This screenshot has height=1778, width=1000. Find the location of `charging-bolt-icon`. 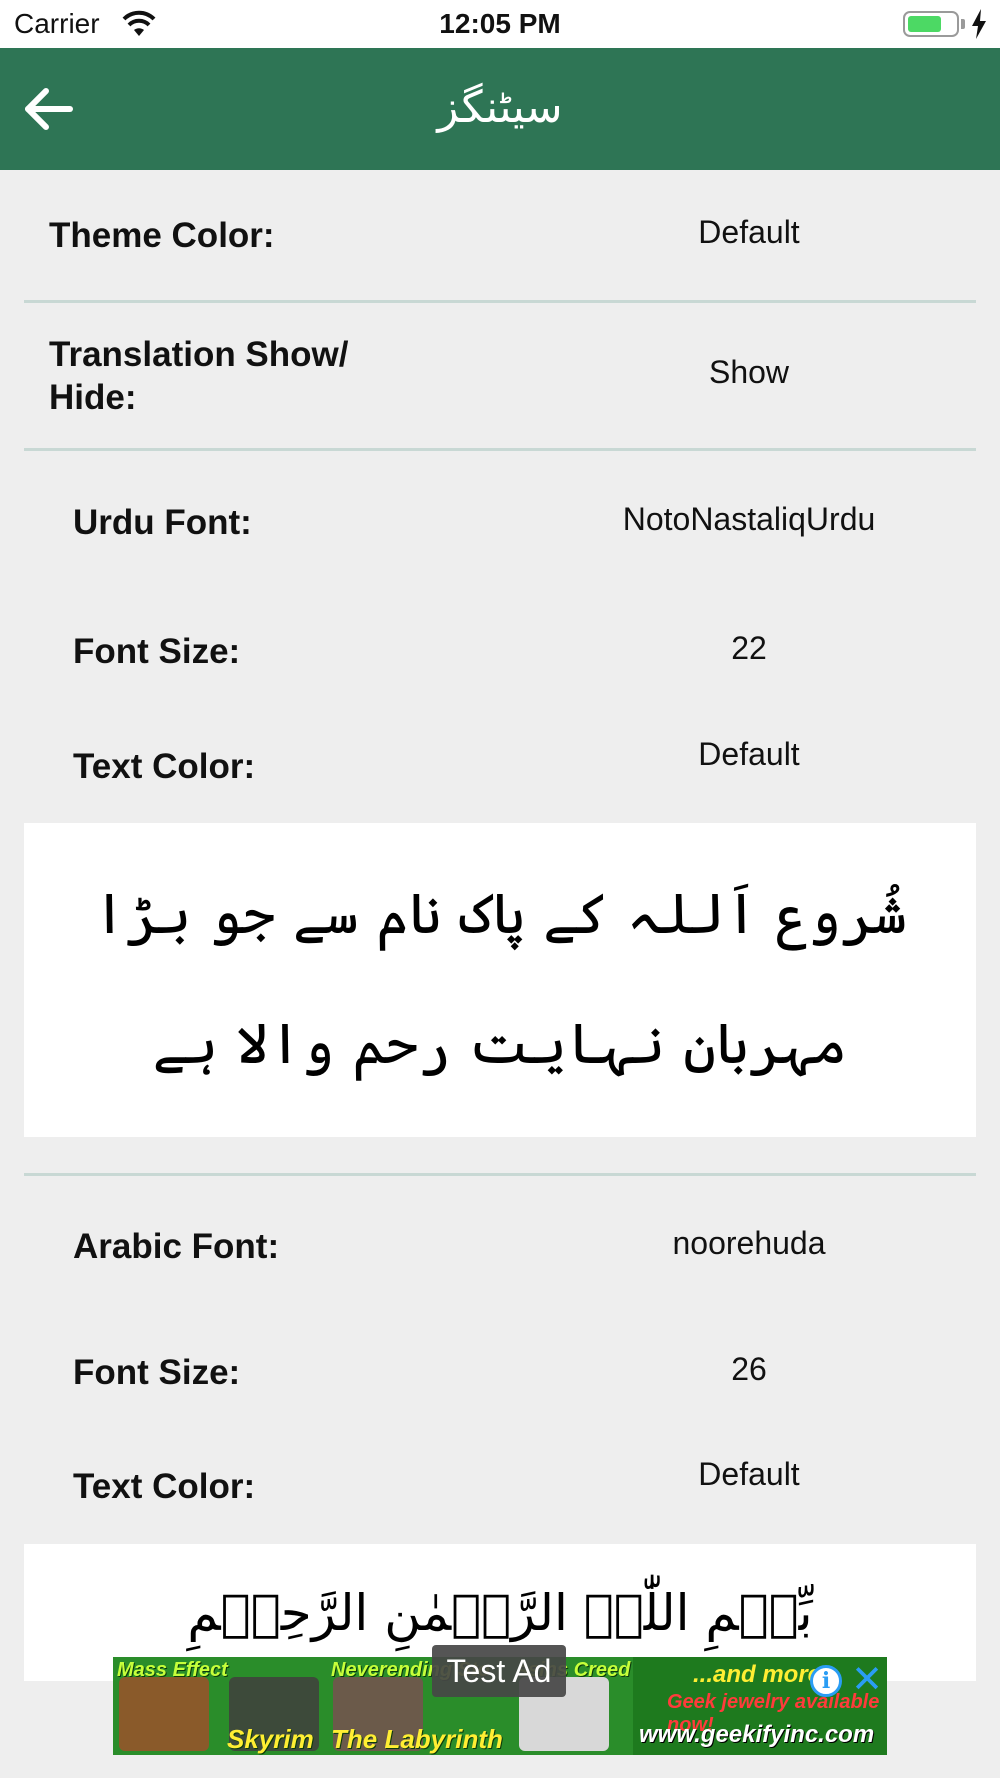

charging-bolt-icon is located at coordinates (979, 24).